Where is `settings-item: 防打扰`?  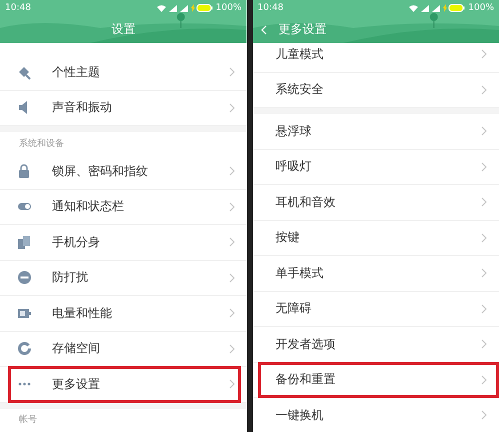 settings-item: 防打扰 is located at coordinates (123, 278).